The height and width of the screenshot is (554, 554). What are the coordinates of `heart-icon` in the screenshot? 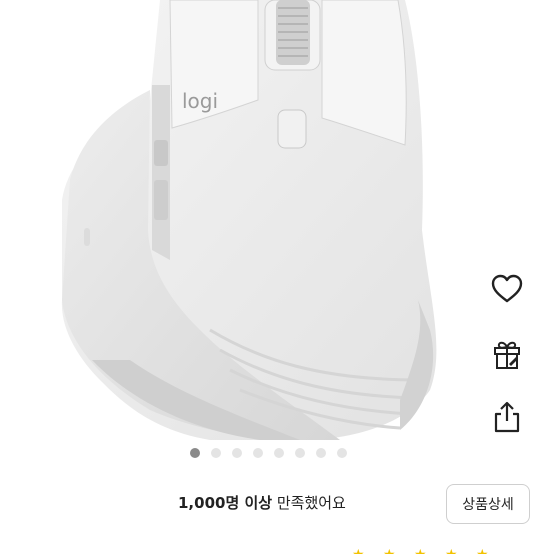 It's located at (507, 288).